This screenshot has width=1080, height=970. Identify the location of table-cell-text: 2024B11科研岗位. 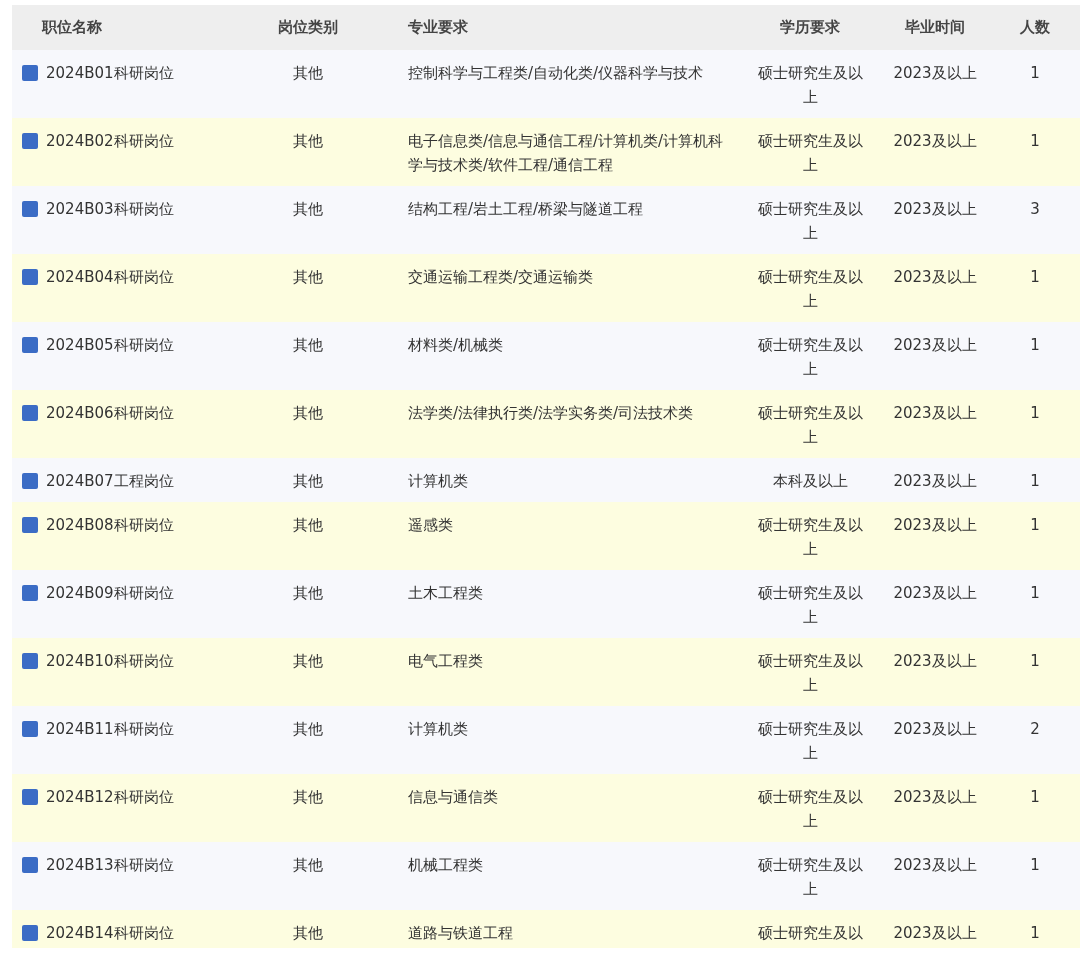
(110, 729).